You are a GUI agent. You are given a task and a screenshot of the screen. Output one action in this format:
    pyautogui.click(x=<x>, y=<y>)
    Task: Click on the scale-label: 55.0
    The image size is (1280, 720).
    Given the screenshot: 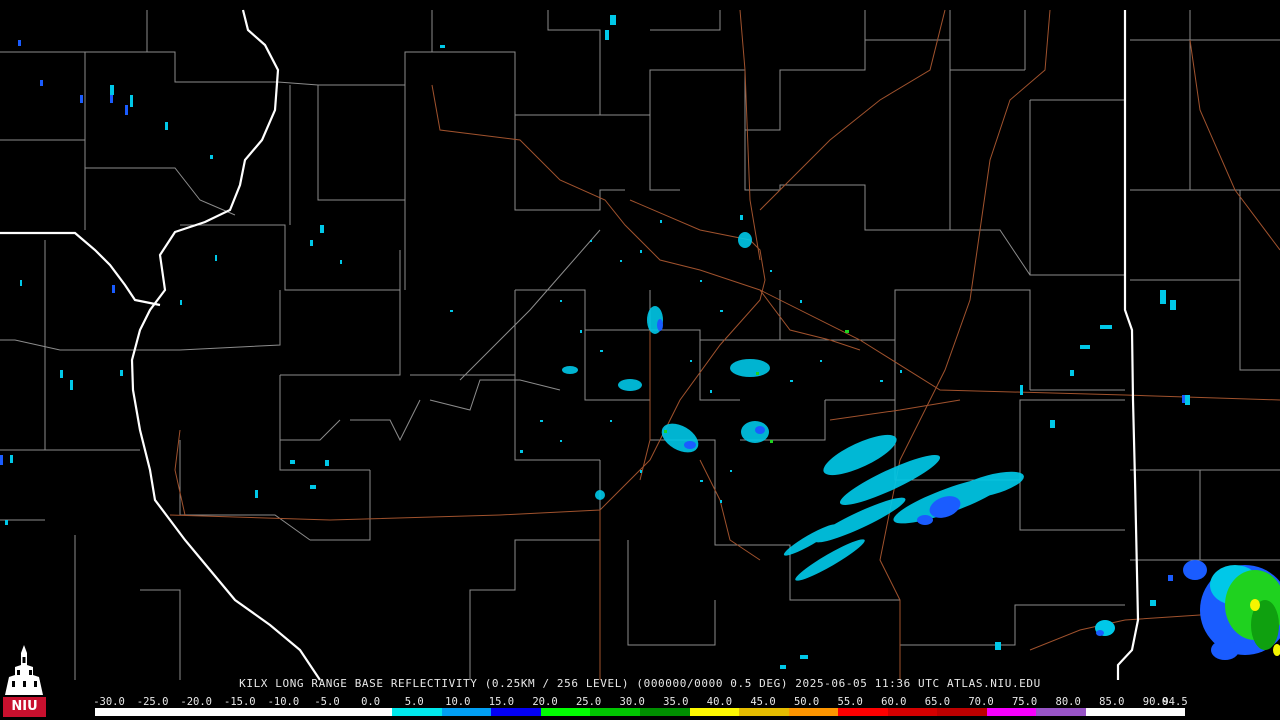 What is the action you would take?
    pyautogui.click(x=850, y=702)
    